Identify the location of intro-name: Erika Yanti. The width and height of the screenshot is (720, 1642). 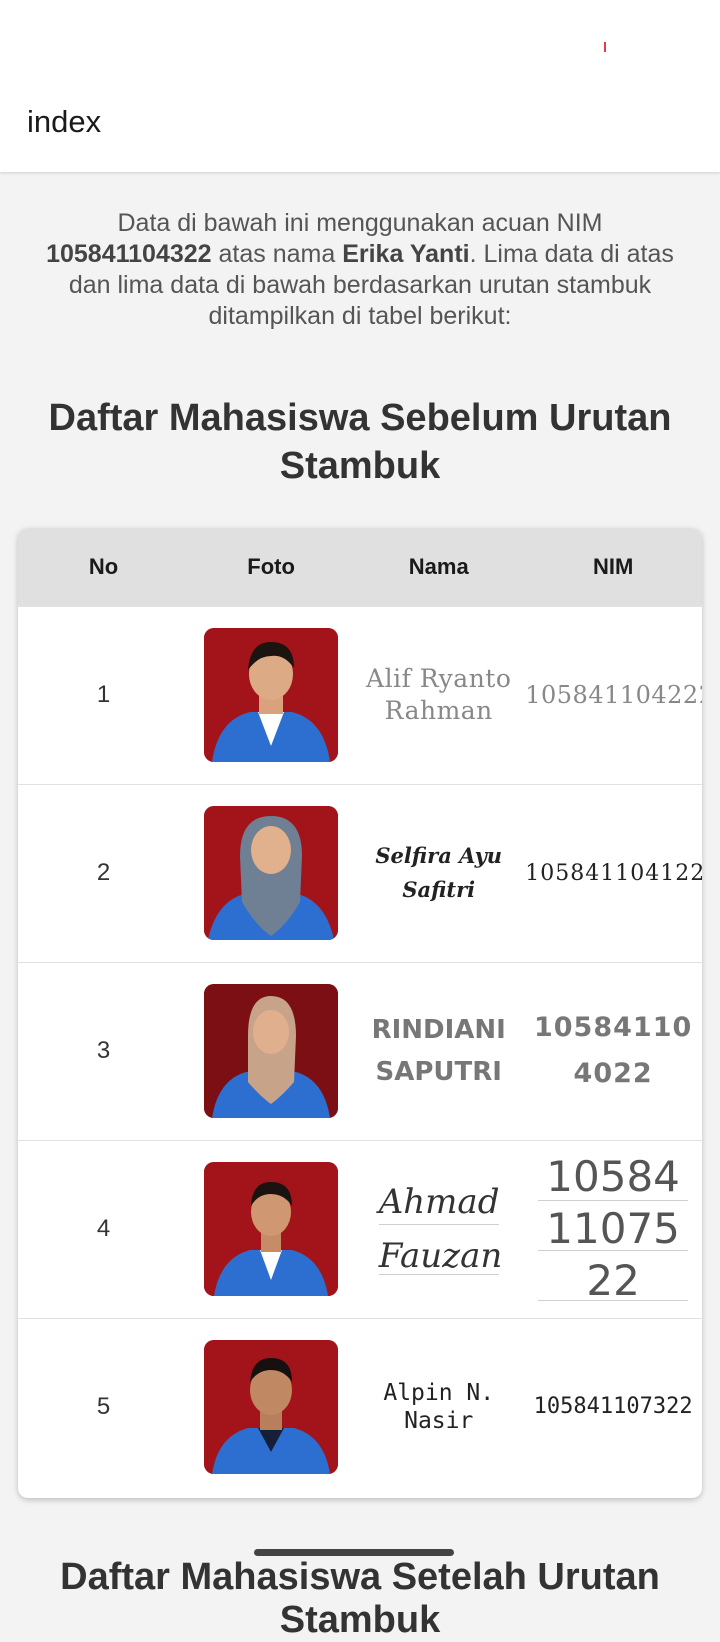
(406, 254).